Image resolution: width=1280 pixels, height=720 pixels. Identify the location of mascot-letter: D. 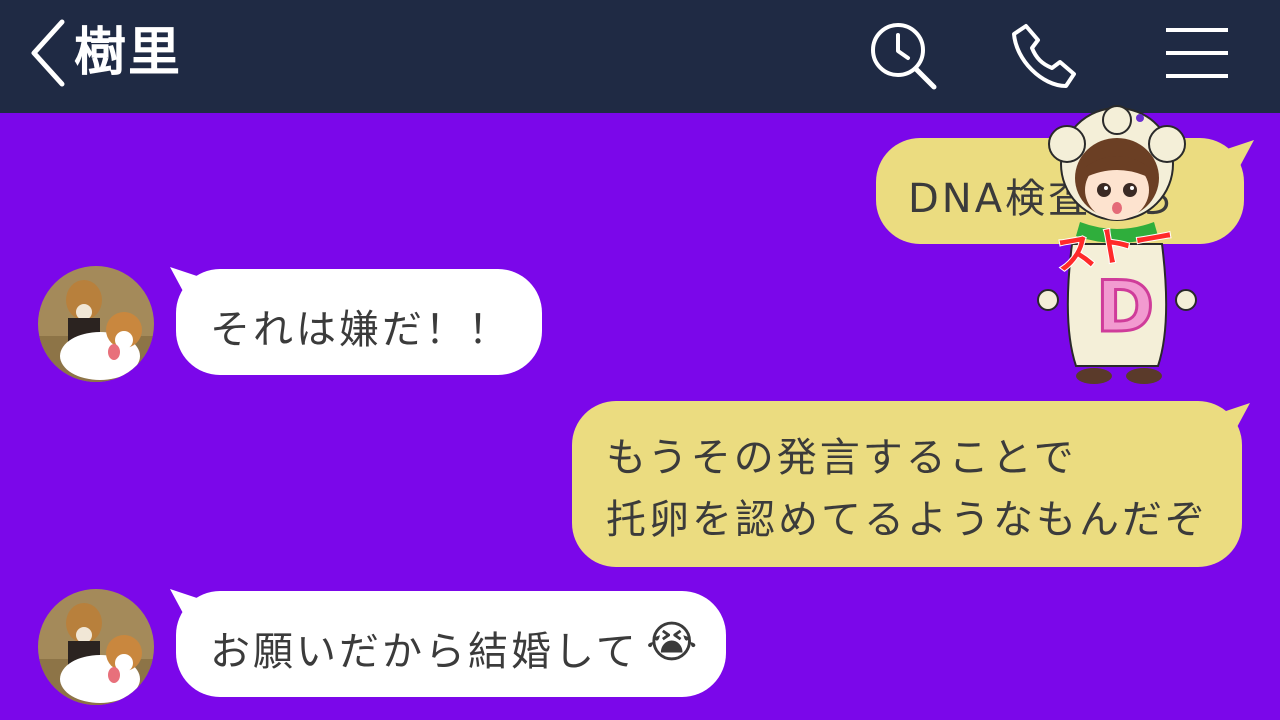
(1124, 307).